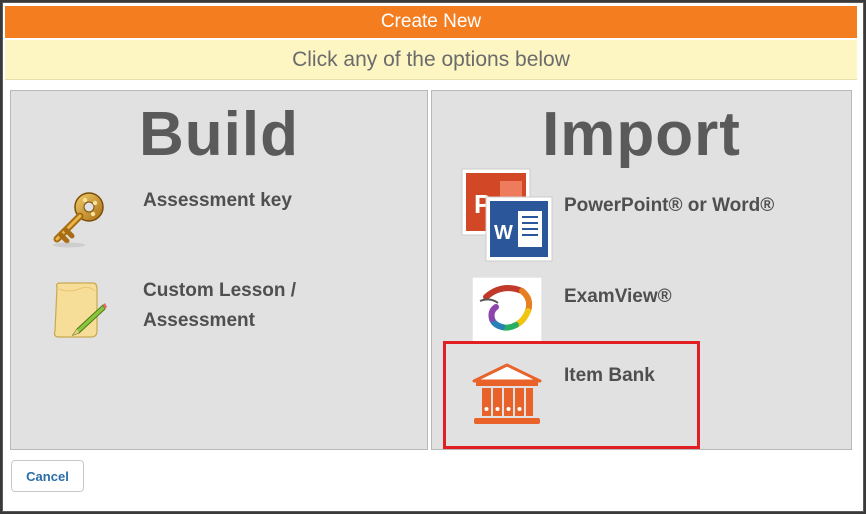 This screenshot has width=866, height=514. Describe the element at coordinates (221, 221) in the screenshot. I see `assessment-key-option: Assessment key` at that location.